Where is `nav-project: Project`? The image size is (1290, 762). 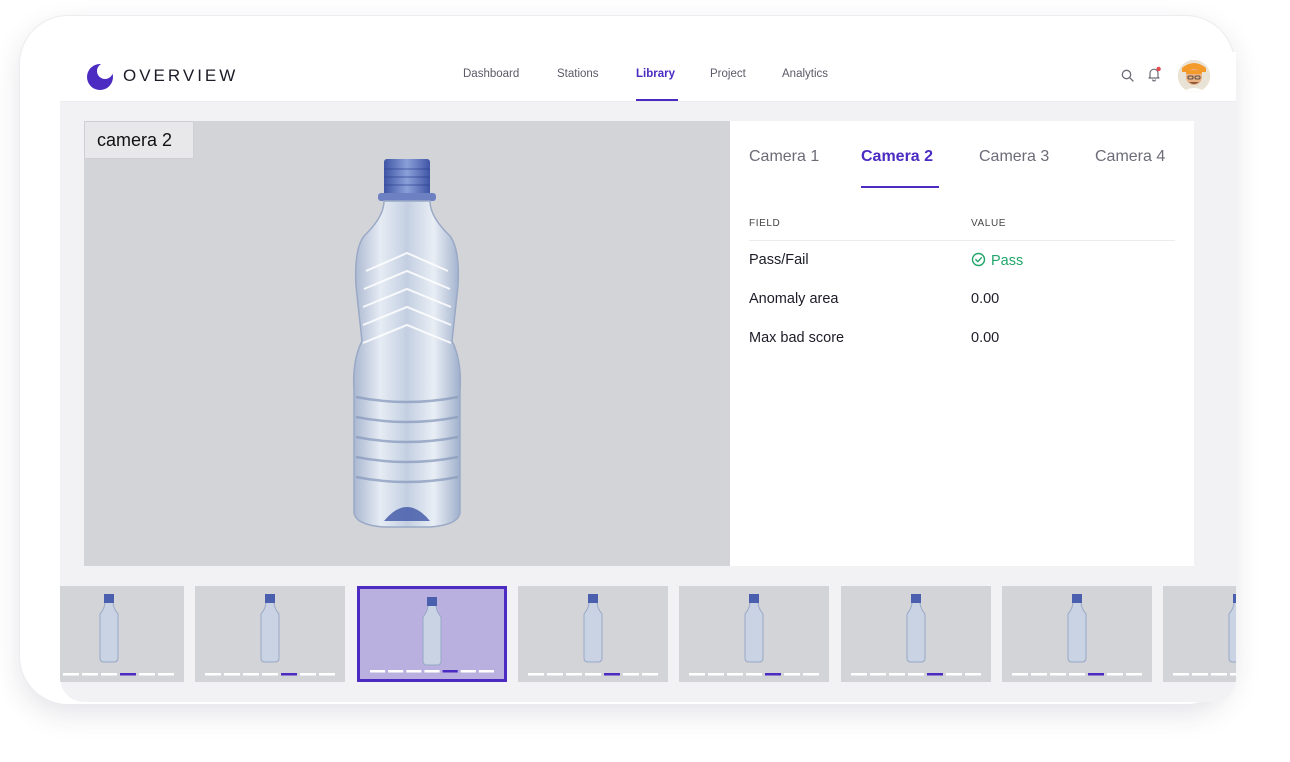 nav-project: Project is located at coordinates (728, 74).